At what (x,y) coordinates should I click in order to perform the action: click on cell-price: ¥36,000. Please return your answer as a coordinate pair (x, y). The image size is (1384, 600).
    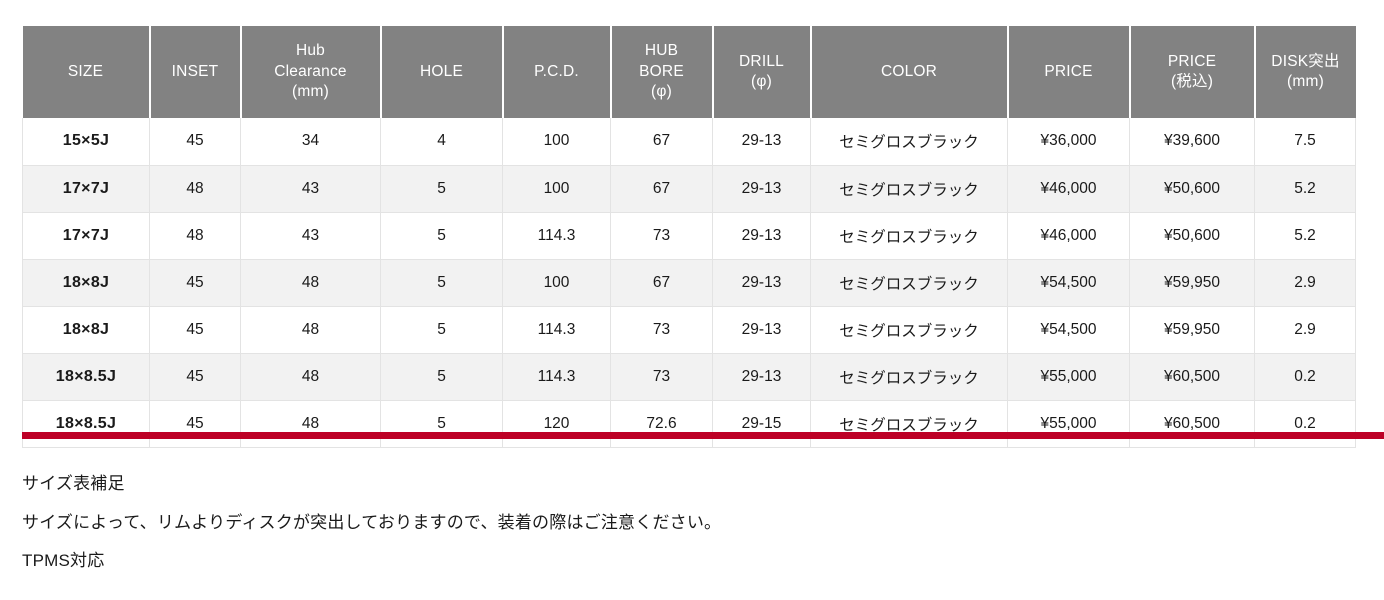
    Looking at the image, I should click on (1068, 142).